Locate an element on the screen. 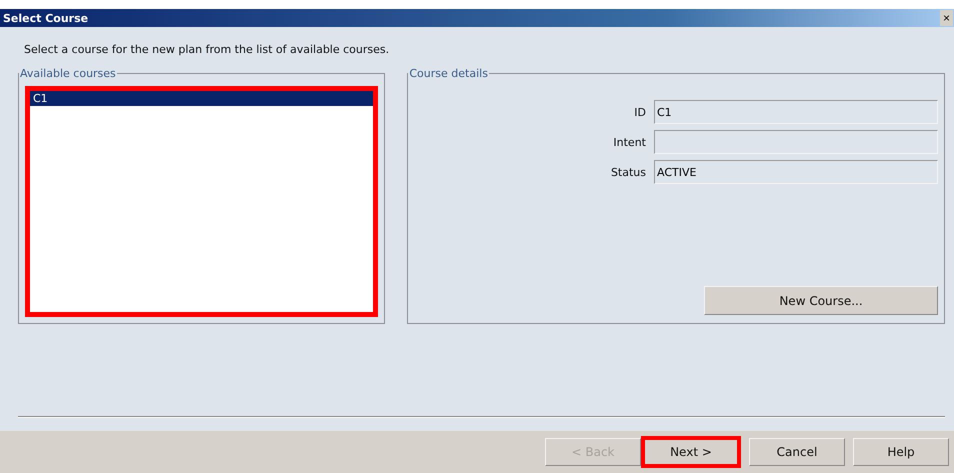 The height and width of the screenshot is (473, 954). course-list-item: C1 is located at coordinates (202, 98).